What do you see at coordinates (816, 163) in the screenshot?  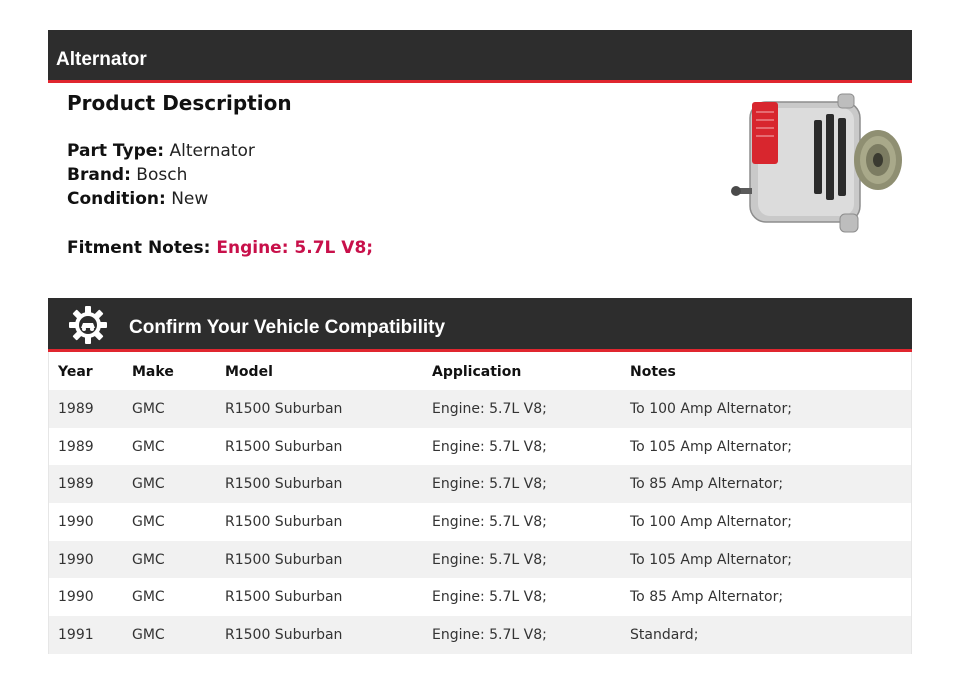 I see `alternator-image` at bounding box center [816, 163].